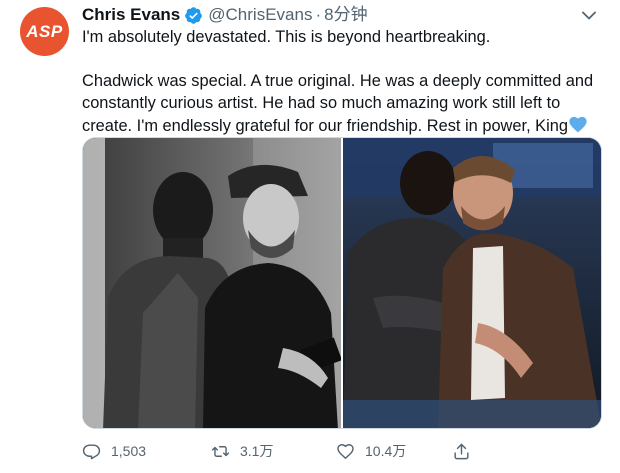 The width and height of the screenshot is (620, 473). What do you see at coordinates (472, 451) in the screenshot?
I see `share-button` at bounding box center [472, 451].